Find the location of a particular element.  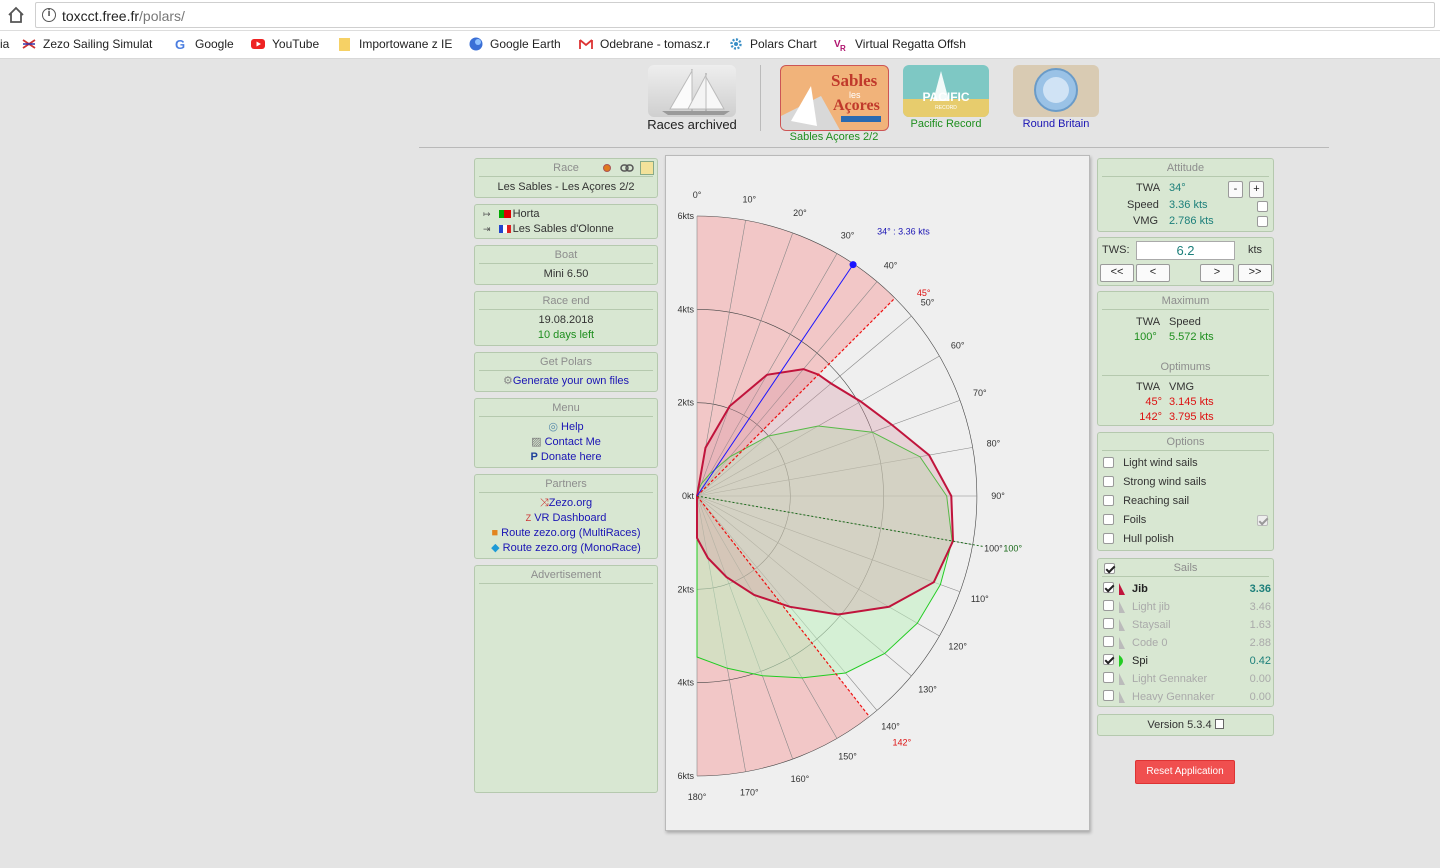

home-icon is located at coordinates (16, 15).